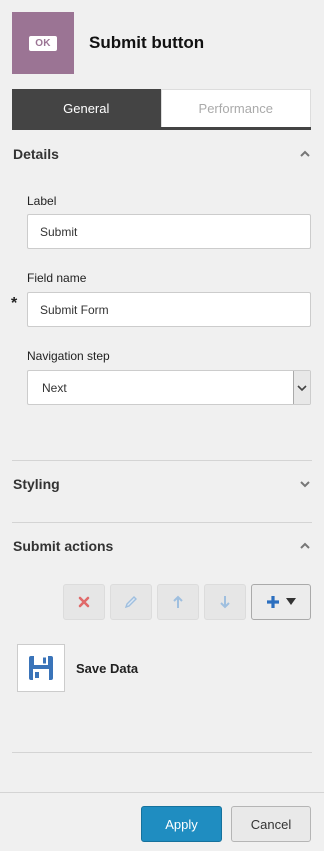 The height and width of the screenshot is (851, 324). Describe the element at coordinates (162, 154) in the screenshot. I see `details-section-header: Details` at that location.